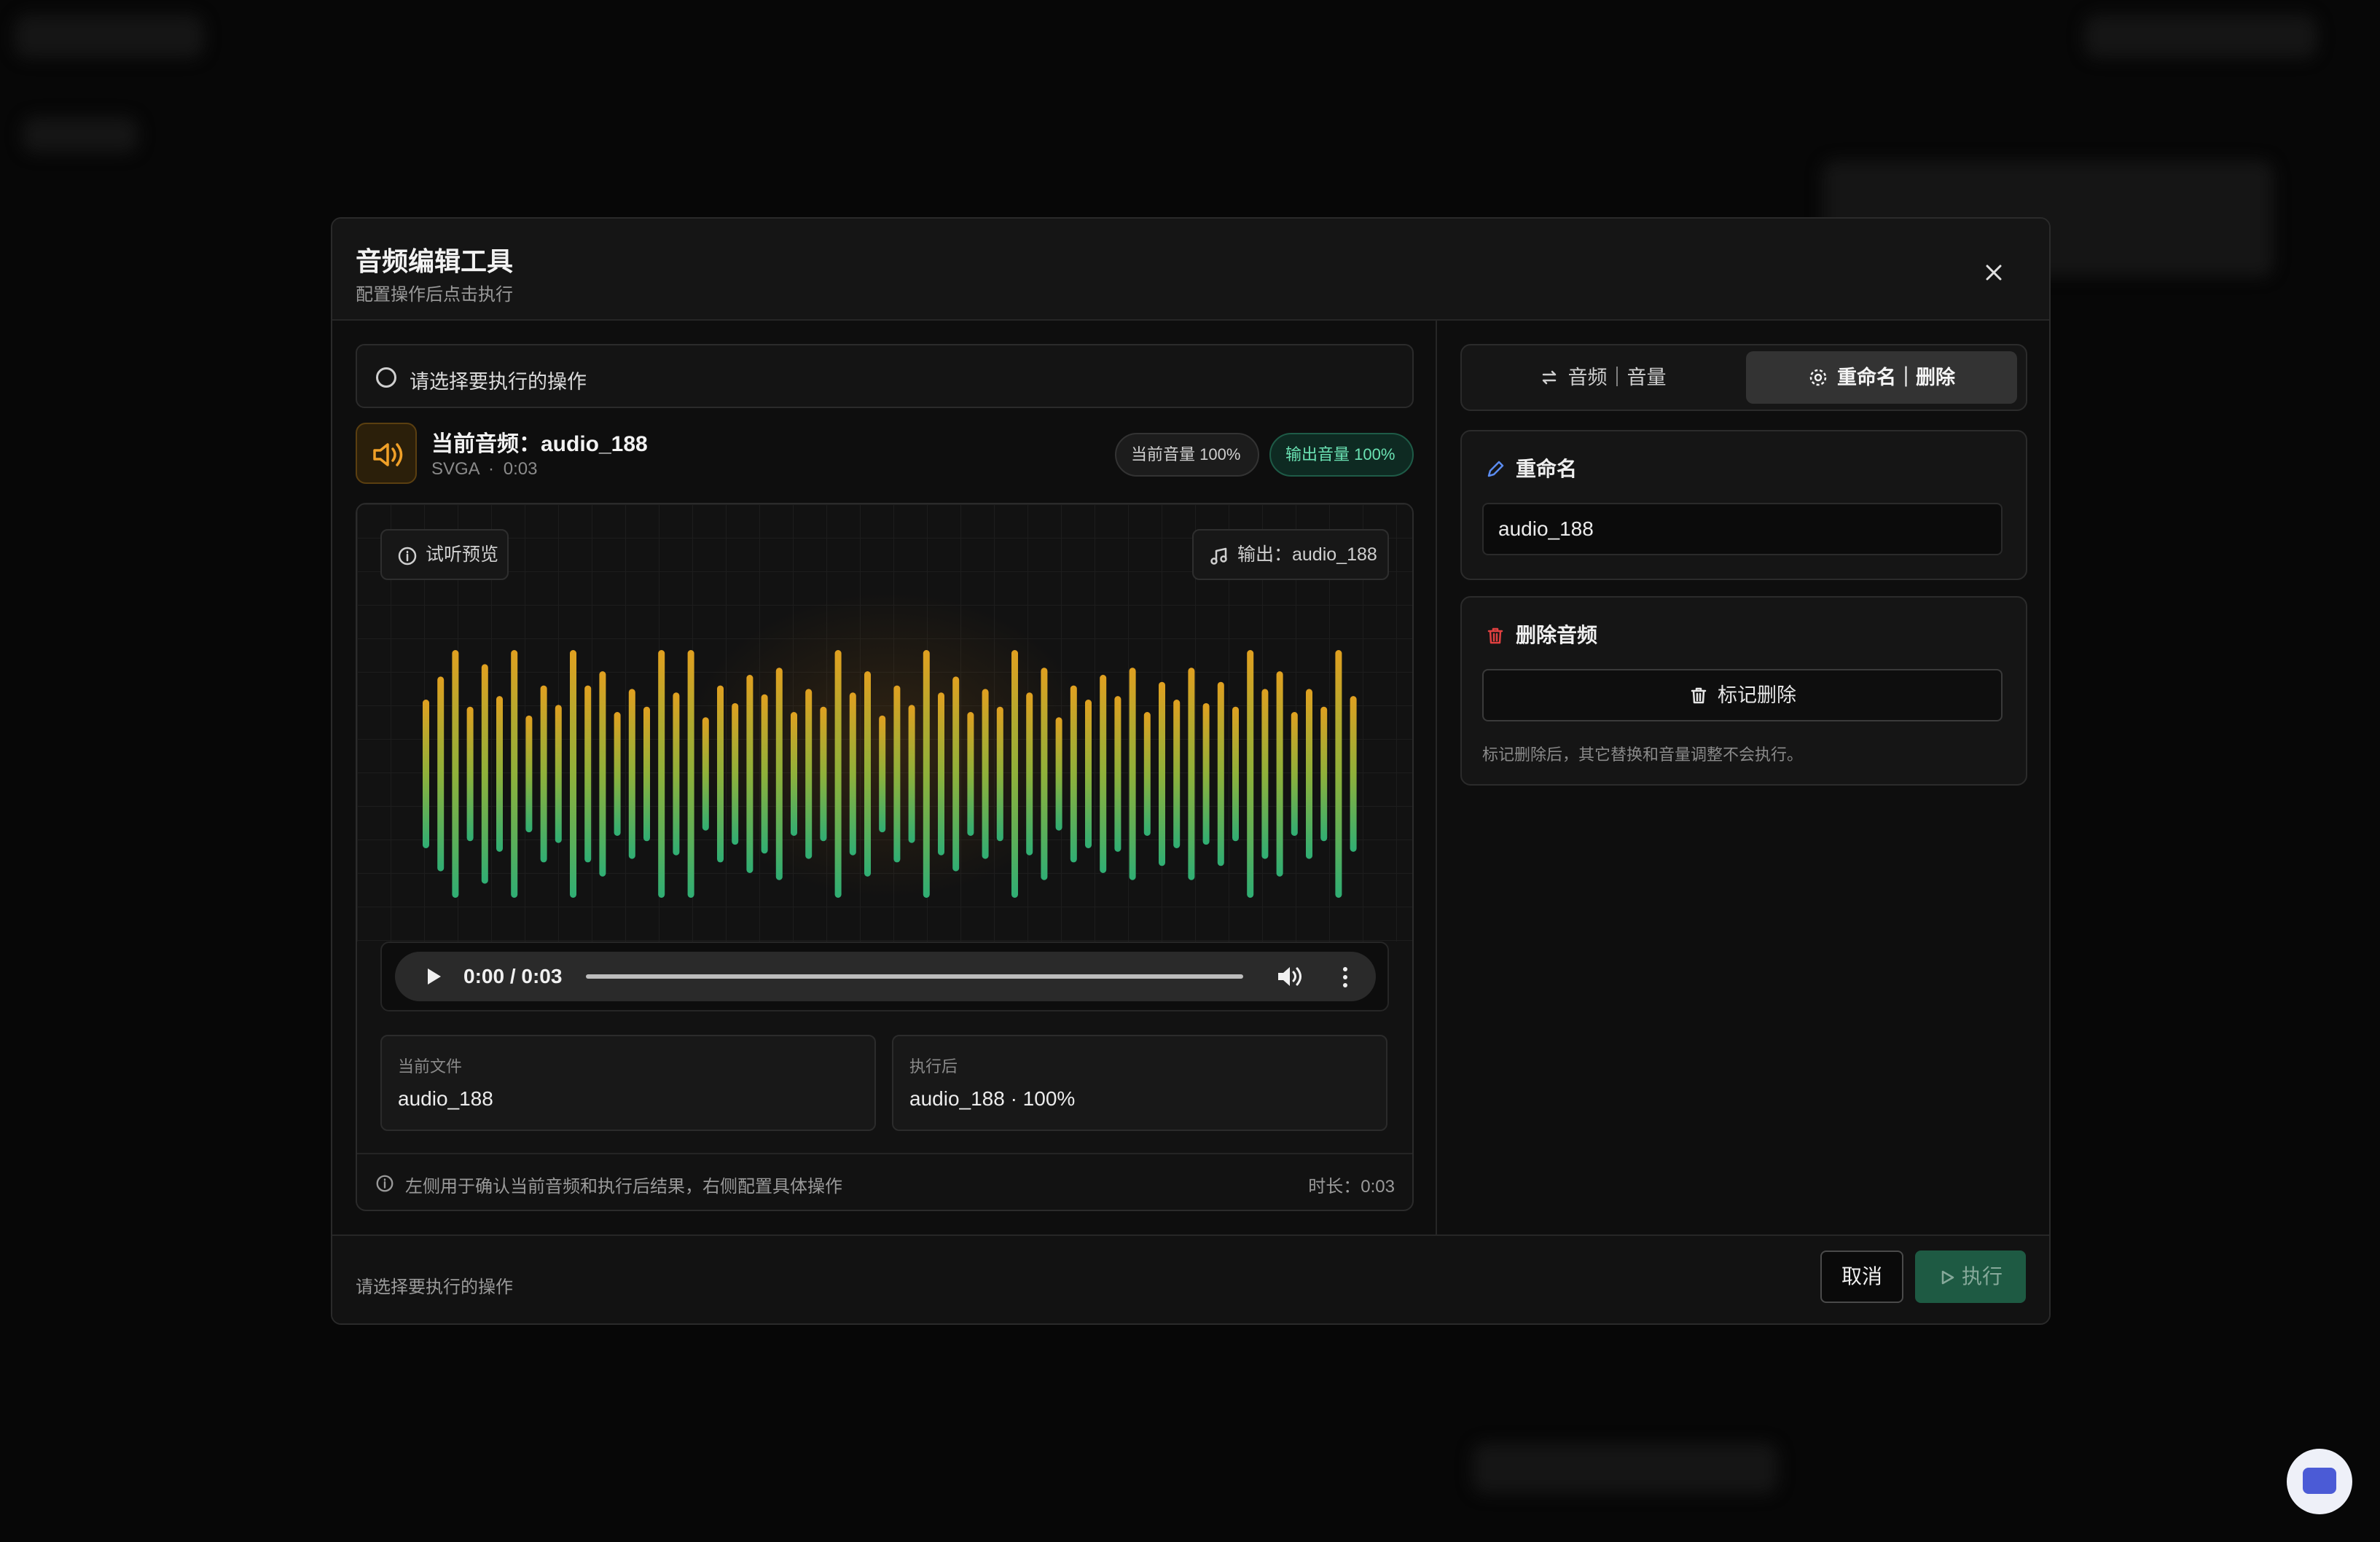 This screenshot has width=2380, height=1542. I want to click on info-icon, so click(385, 1183).